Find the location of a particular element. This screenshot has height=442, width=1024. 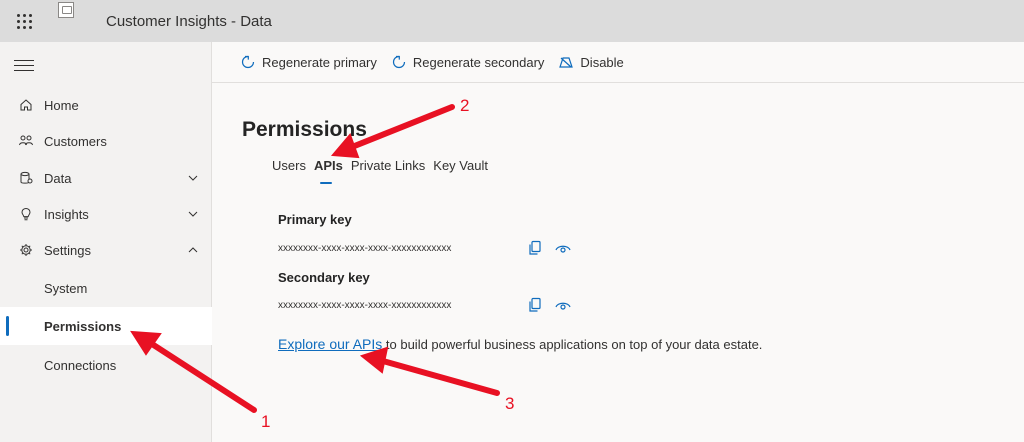

sidebar-subitem-connections: Connections is located at coordinates (106, 365).